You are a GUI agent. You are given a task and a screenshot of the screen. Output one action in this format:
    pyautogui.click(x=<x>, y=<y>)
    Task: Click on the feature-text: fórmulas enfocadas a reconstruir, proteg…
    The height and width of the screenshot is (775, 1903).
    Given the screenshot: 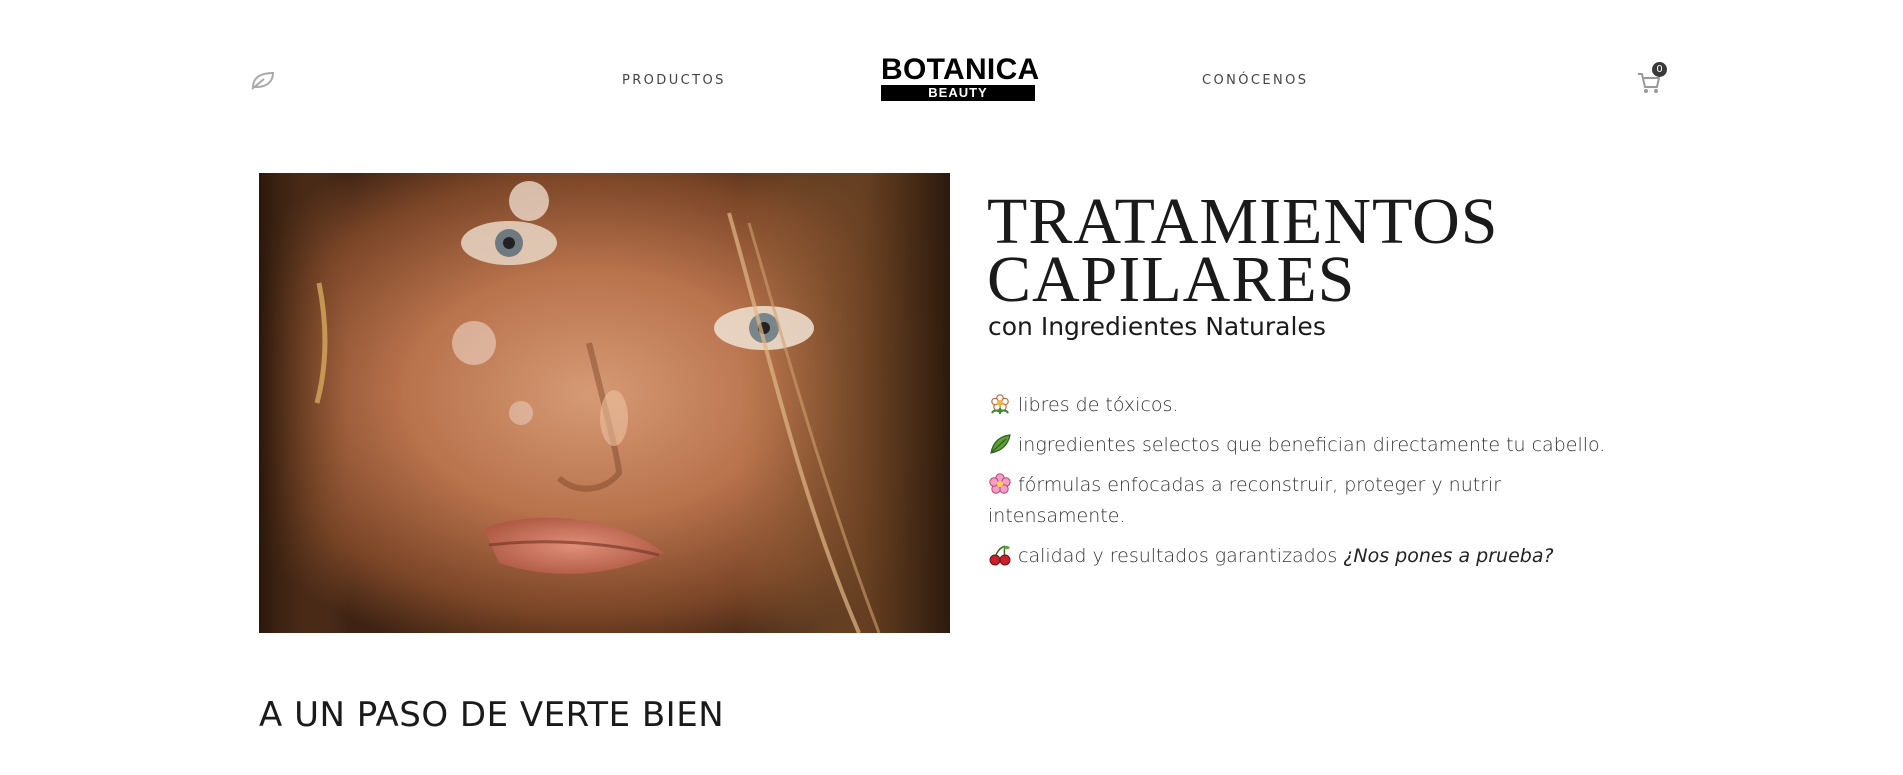 What is the action you would take?
    pyautogui.click(x=1245, y=500)
    